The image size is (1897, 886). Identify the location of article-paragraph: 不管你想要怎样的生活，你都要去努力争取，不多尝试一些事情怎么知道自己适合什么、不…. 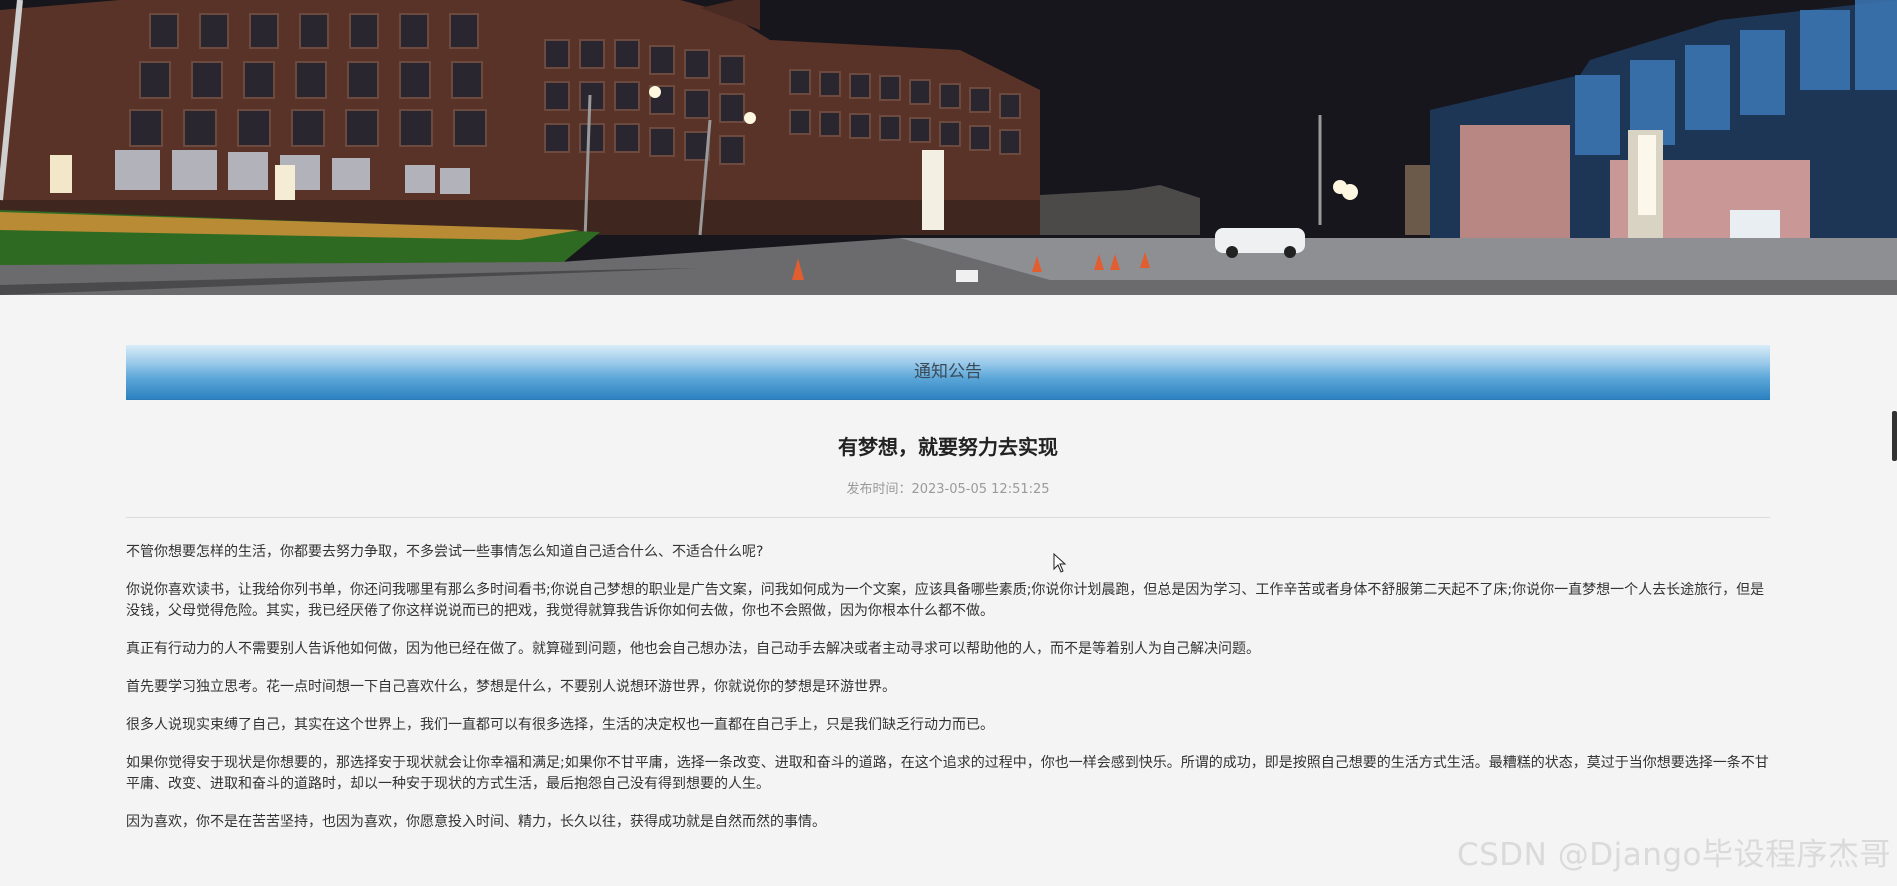
(445, 552).